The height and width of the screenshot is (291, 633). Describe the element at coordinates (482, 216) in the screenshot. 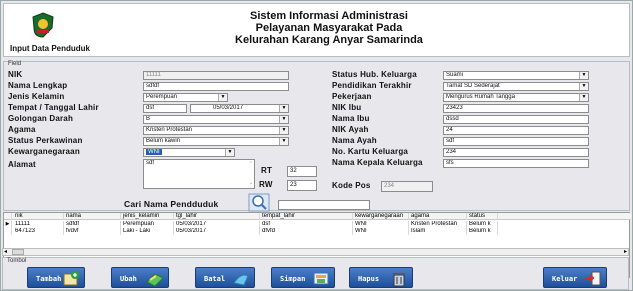

I see `col-status: status` at that location.